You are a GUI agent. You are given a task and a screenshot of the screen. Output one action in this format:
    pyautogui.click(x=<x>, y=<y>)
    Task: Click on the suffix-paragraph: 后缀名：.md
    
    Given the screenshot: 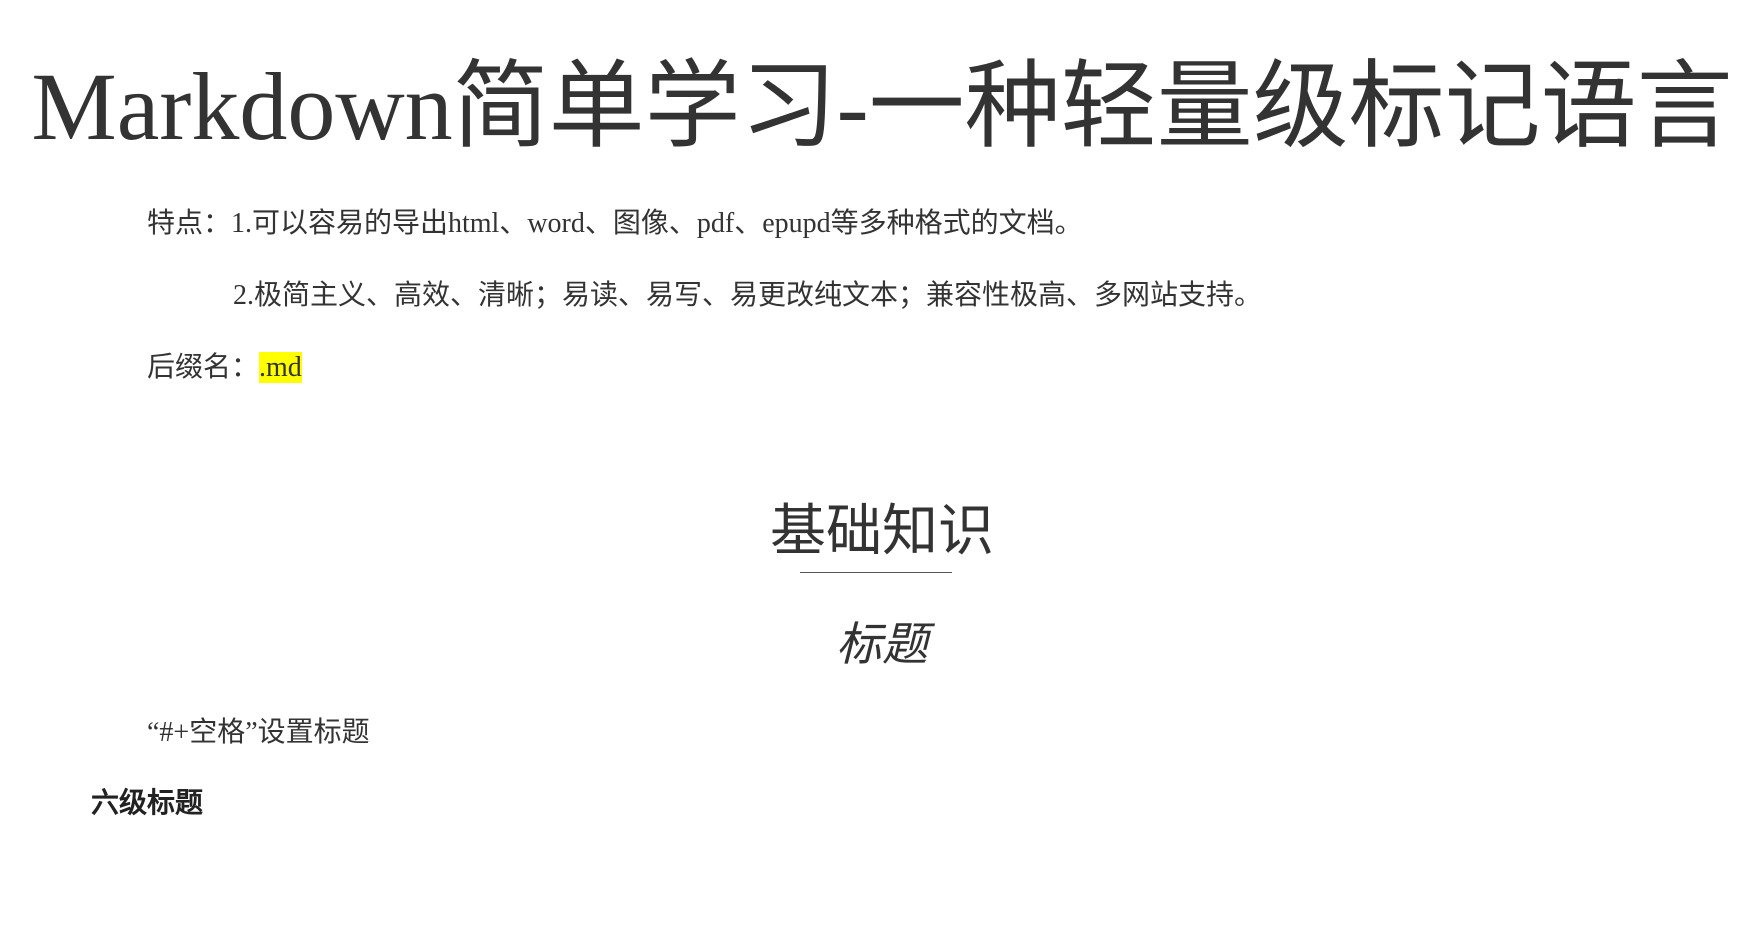 What is the action you would take?
    pyautogui.click(x=224, y=368)
    